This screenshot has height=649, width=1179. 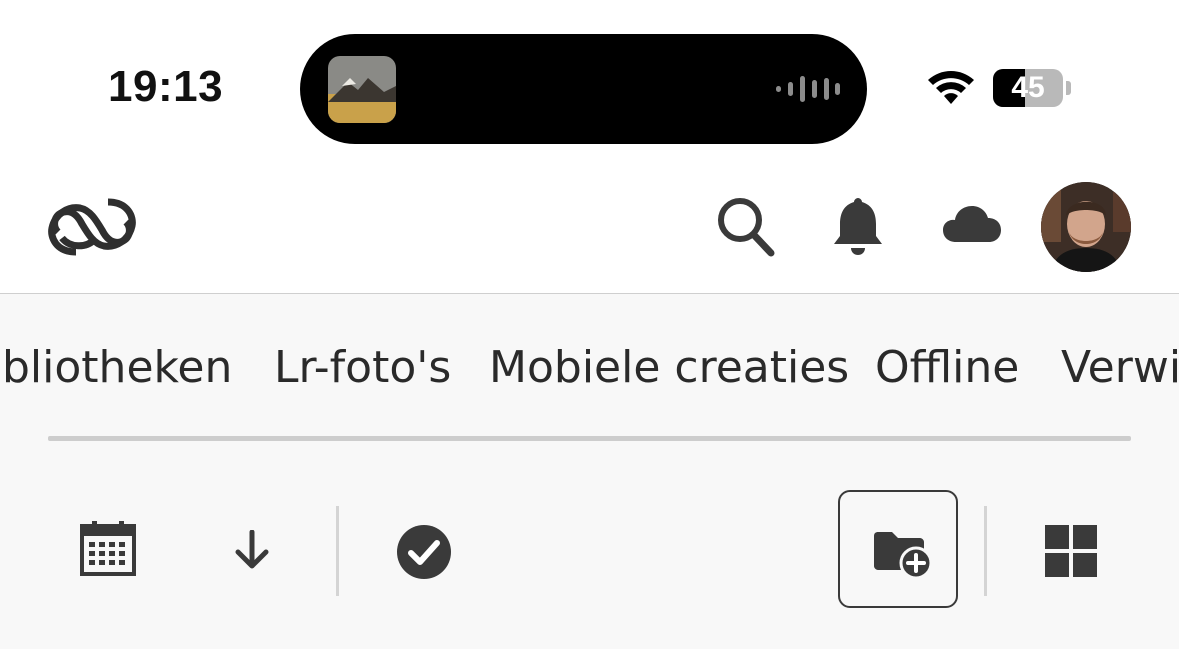 I want to click on wifi-icon, so click(x=951, y=87).